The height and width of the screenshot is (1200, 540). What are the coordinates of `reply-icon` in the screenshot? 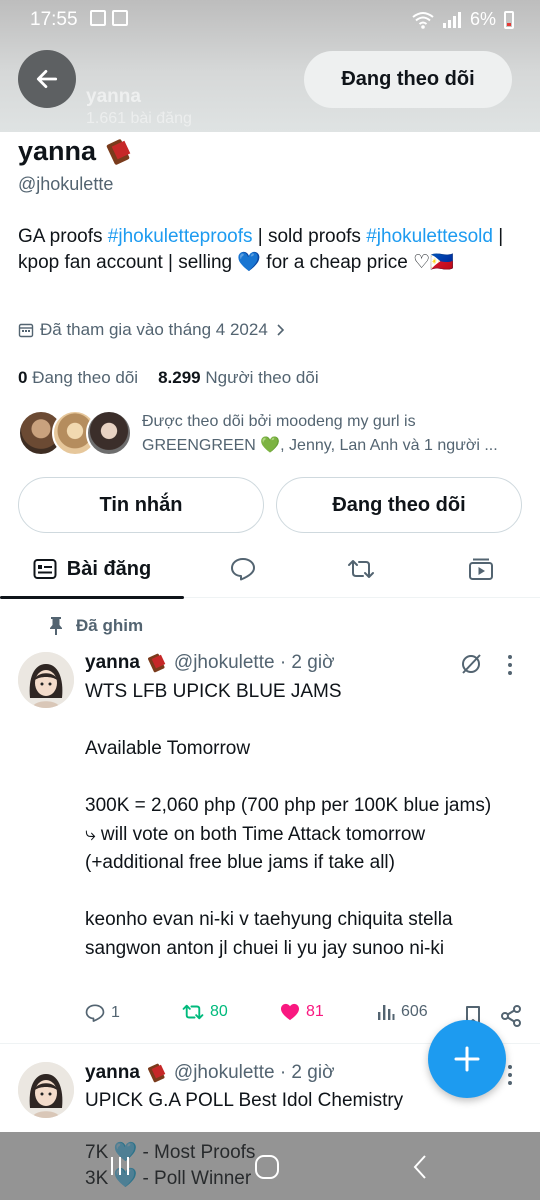 It's located at (95, 1013).